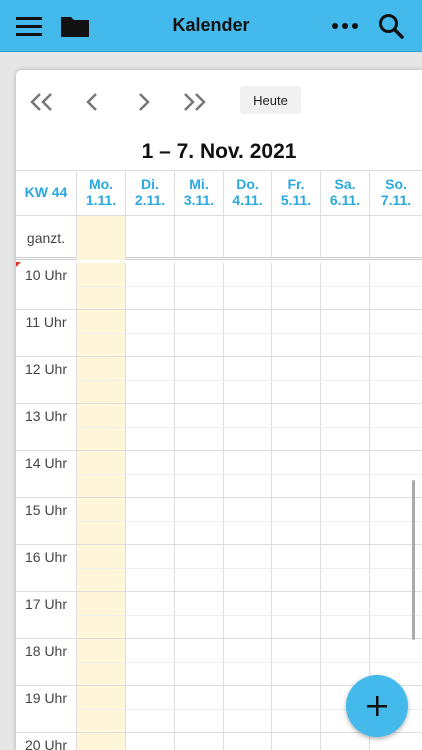  What do you see at coordinates (247, 184) in the screenshot?
I see `day-name: Do.` at bounding box center [247, 184].